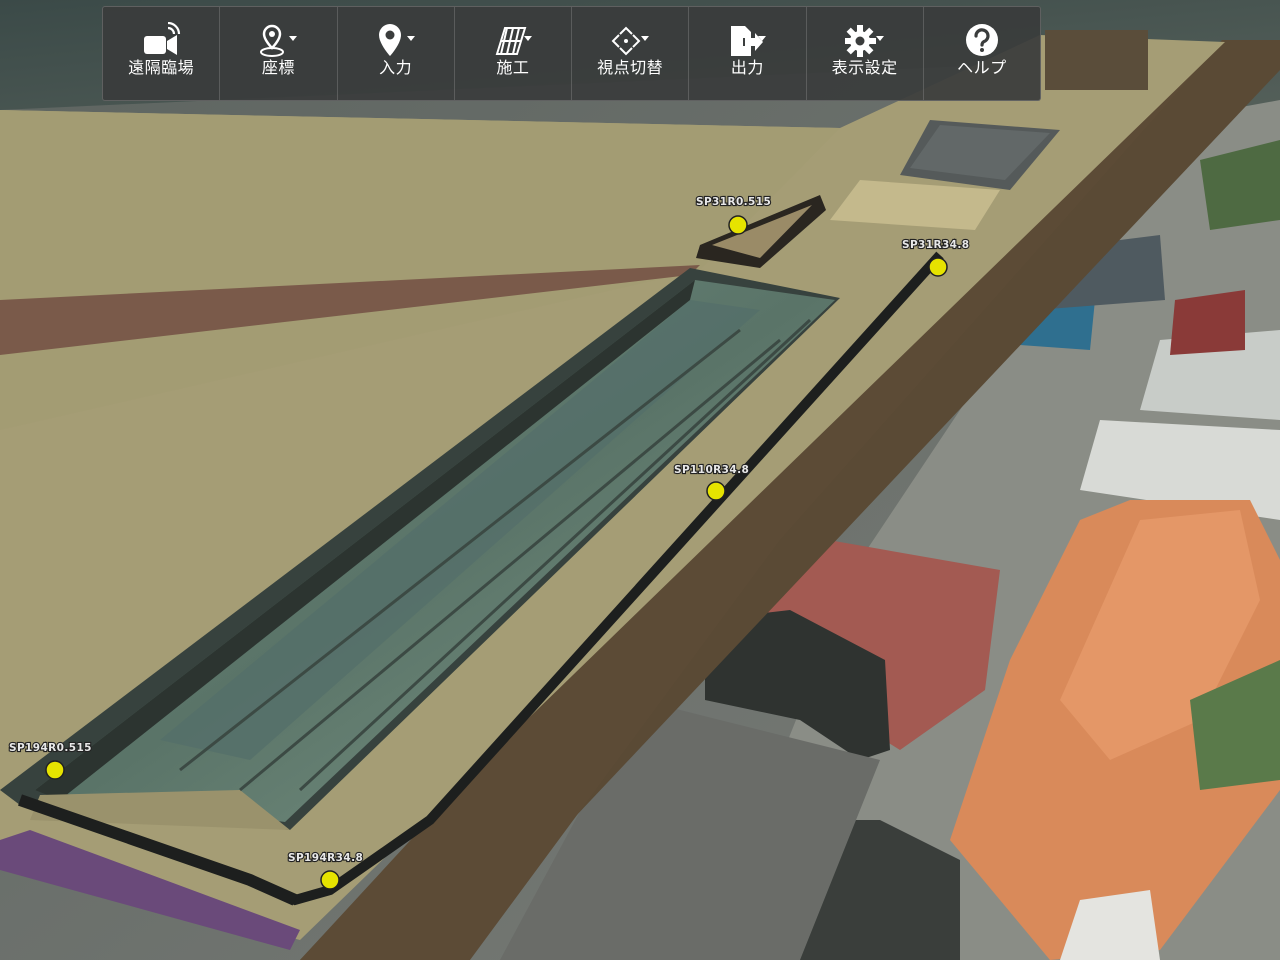 The image size is (1280, 960). What do you see at coordinates (1096, 60) in the screenshot?
I see `upper-building` at bounding box center [1096, 60].